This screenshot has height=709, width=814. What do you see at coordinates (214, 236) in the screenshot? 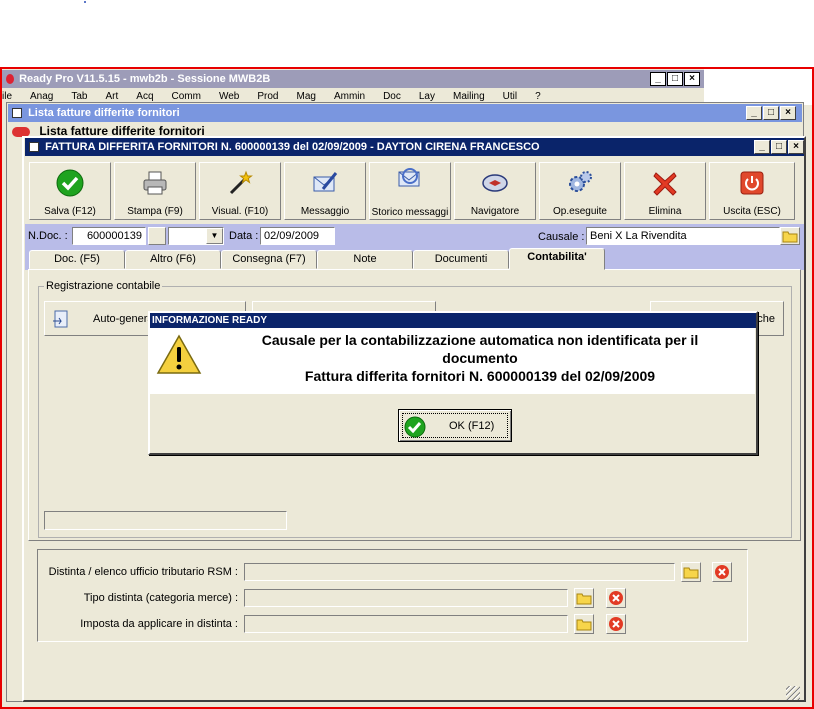
I see `chevron-down-icon: ▼` at bounding box center [214, 236].